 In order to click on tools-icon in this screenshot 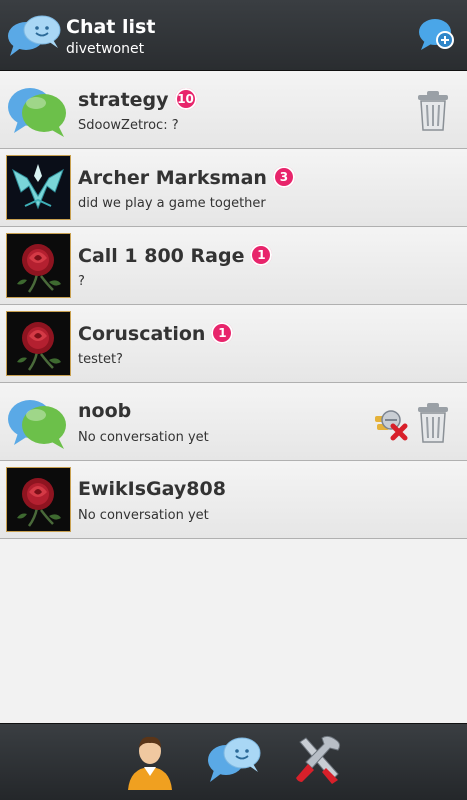, I will do `click(318, 759)`.